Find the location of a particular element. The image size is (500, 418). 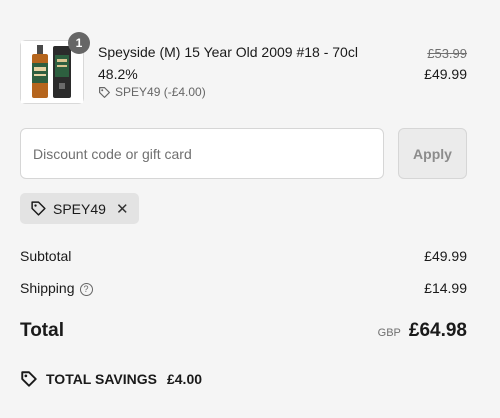

discounted-price: £49.99 is located at coordinates (445, 74).